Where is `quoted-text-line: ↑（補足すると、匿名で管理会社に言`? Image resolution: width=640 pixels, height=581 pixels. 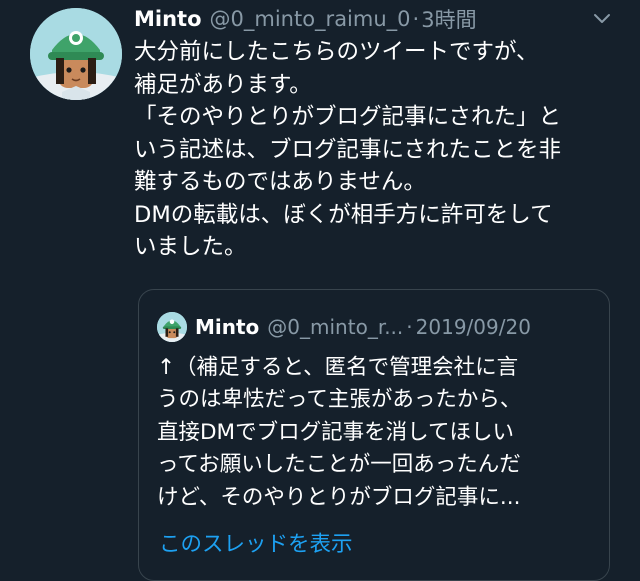 quoted-text-line: ↑（補足すると、匿名で管理会社に言 is located at coordinates (338, 367).